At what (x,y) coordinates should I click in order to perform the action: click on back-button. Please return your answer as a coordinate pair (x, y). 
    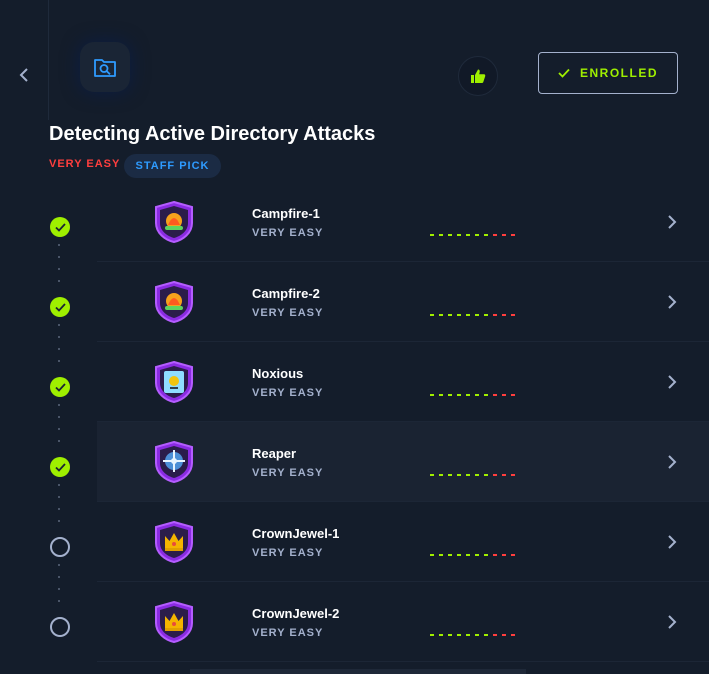
    Looking at the image, I should click on (24, 75).